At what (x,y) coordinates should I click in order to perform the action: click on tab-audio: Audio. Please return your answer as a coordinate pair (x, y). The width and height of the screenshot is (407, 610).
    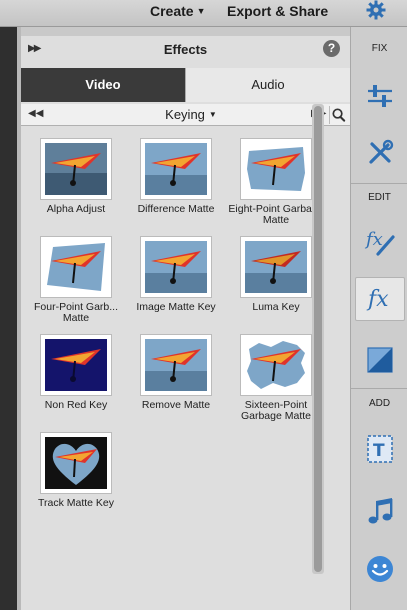
    Looking at the image, I should click on (267, 85).